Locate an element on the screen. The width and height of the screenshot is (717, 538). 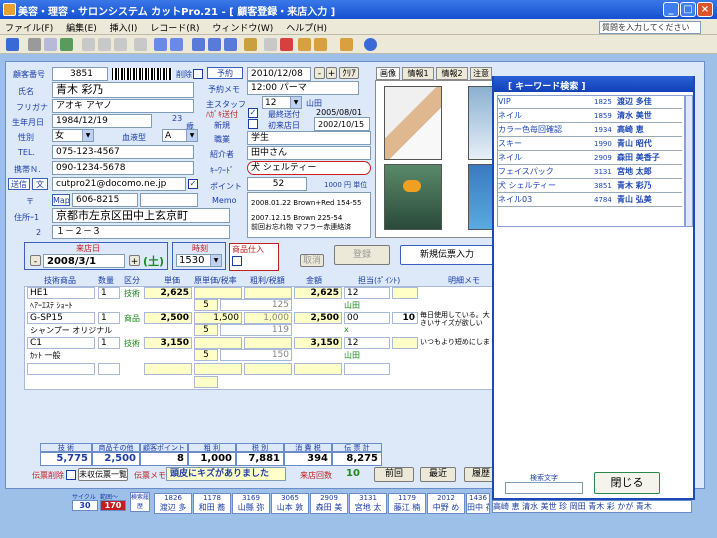
row2-profit: 1,000 is located at coordinates (268, 318).